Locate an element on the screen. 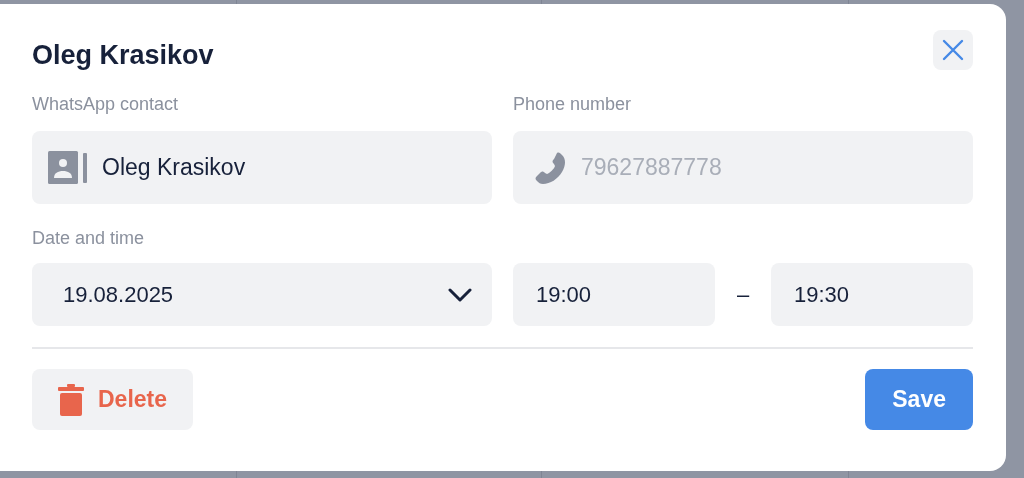 The image size is (1024, 478). end-time-field: 19:30 is located at coordinates (872, 294).